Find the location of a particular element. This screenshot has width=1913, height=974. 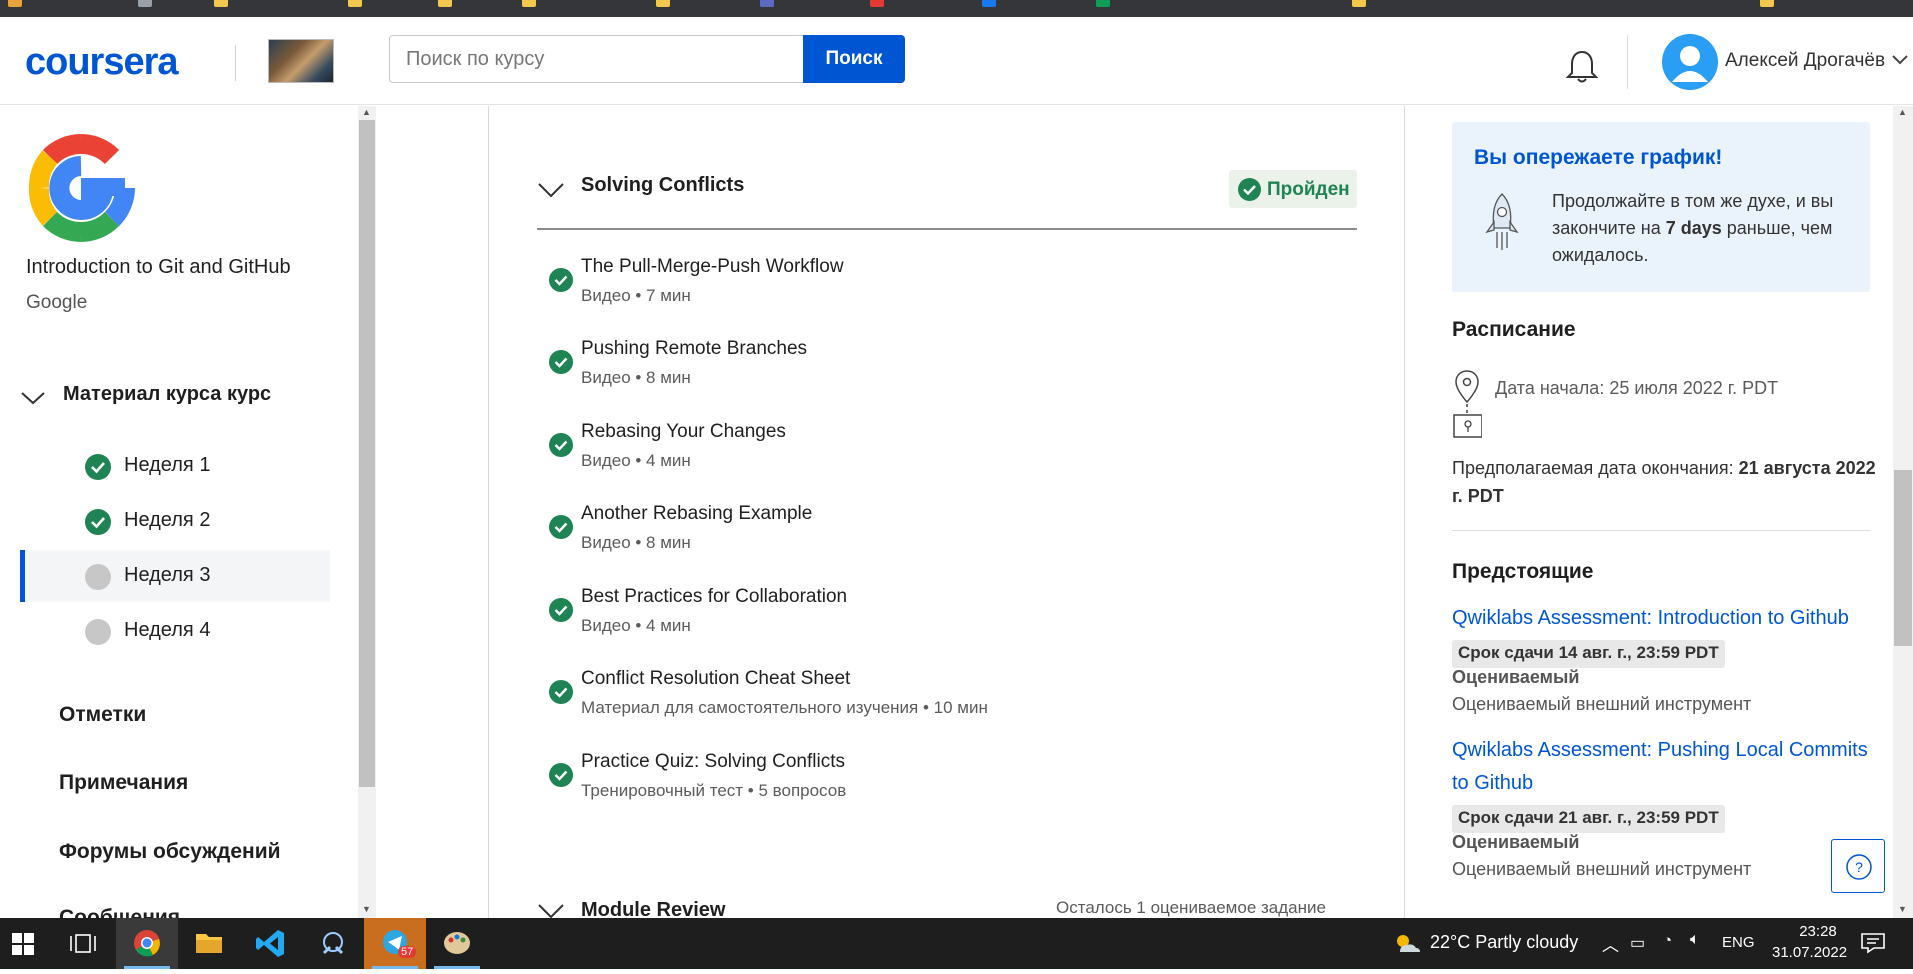

remaining-graded-label: Осталось 1 оцениваемое задание is located at coordinates (1191, 907).